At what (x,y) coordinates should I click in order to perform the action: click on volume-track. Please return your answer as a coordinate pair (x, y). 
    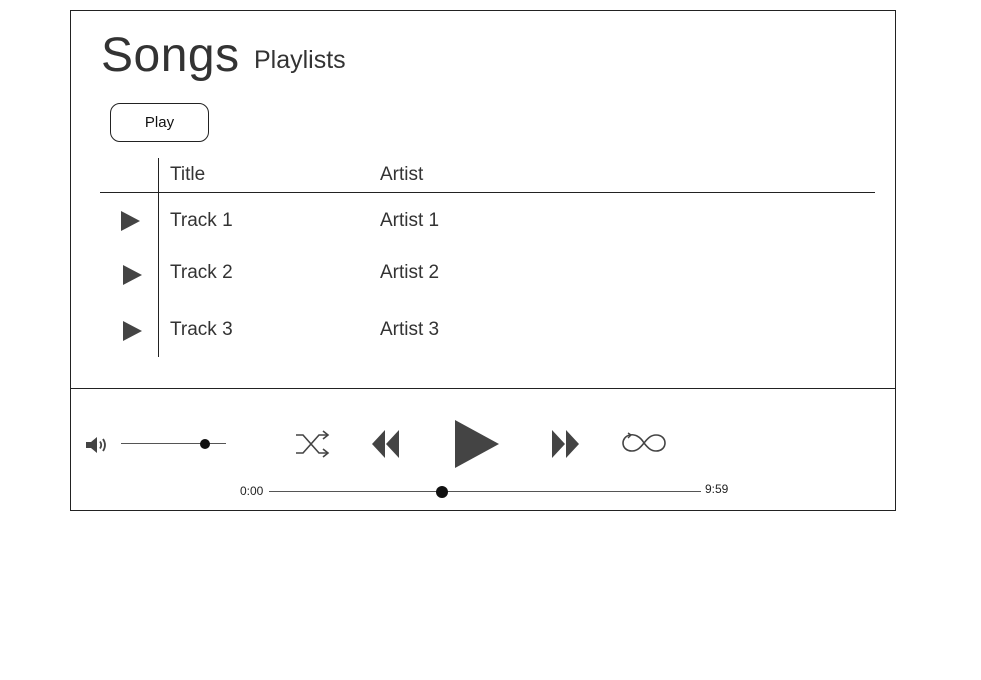
    Looking at the image, I should click on (173, 443).